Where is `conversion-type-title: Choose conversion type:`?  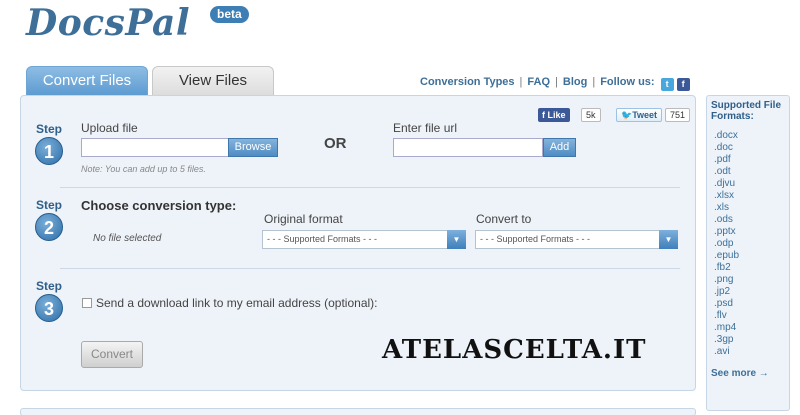
conversion-type-title: Choose conversion type: is located at coordinates (159, 205).